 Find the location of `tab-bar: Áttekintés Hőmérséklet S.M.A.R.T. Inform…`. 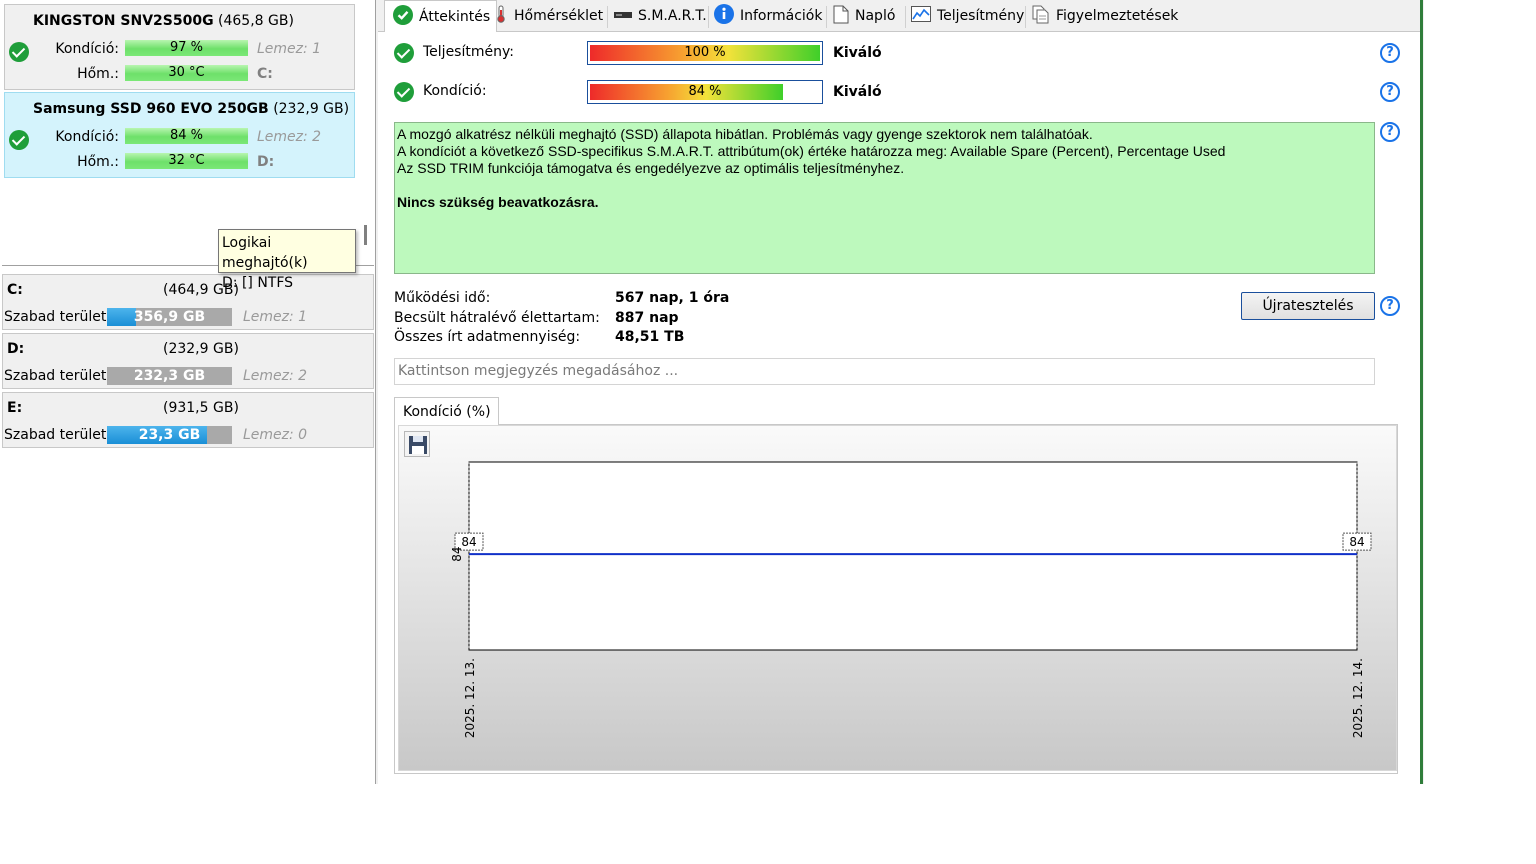

tab-bar: Áttekintés Hőmérséklet S.M.A.R.T. Inform… is located at coordinates (899, 16).